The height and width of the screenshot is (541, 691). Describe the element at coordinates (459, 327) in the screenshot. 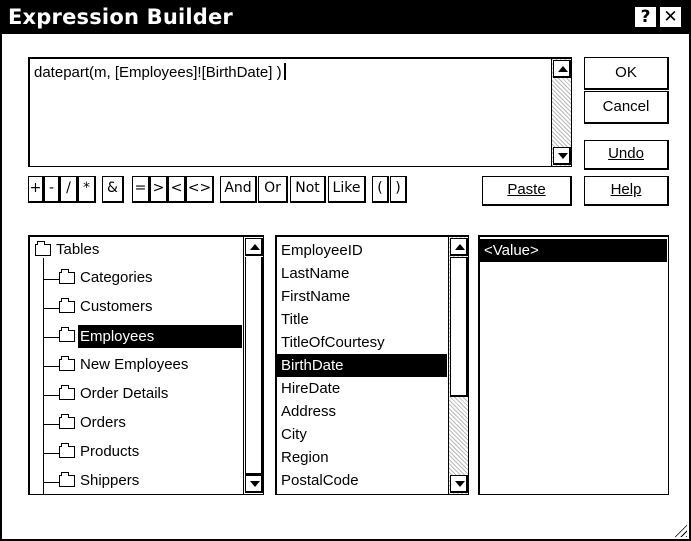

I see `scrollbar-thumb` at that location.